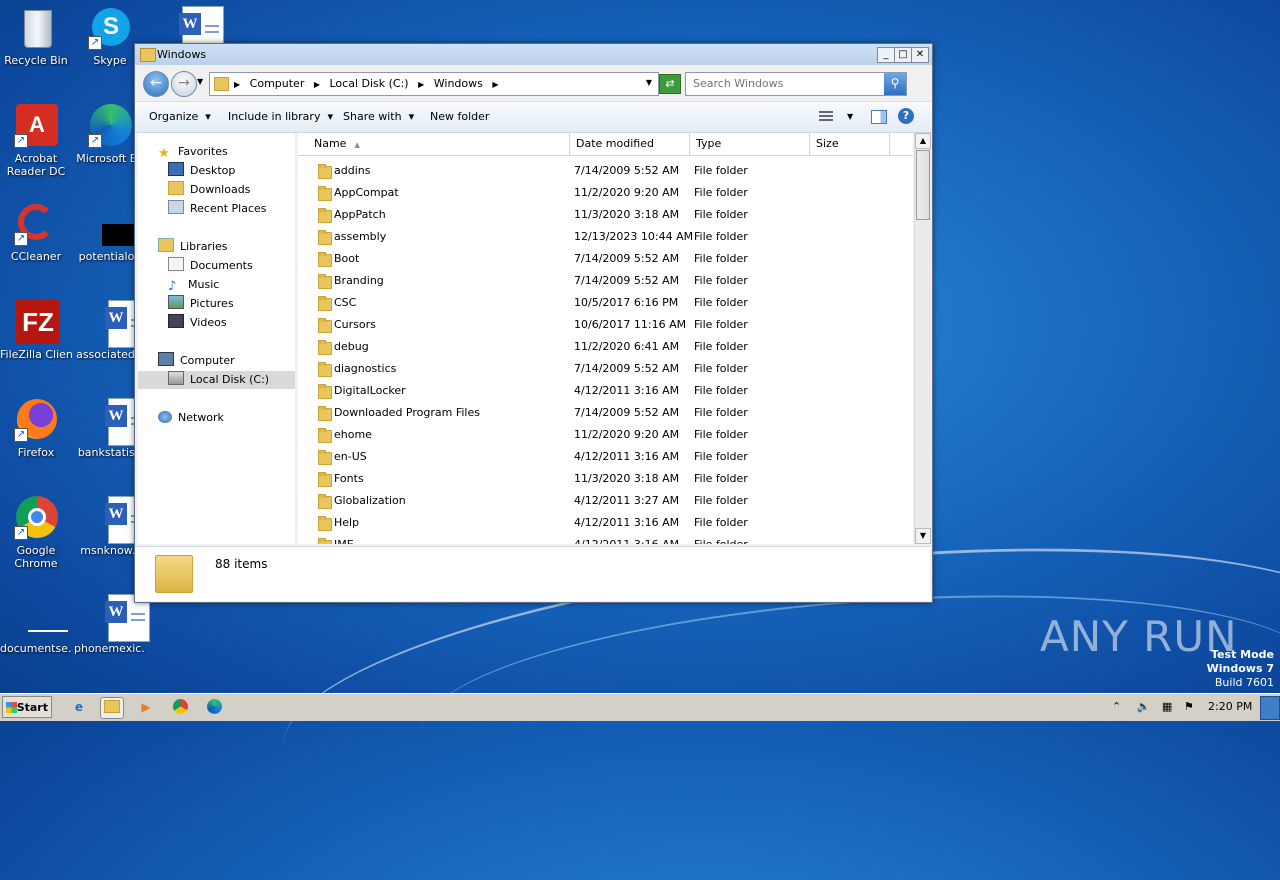  Describe the element at coordinates (36, 141) in the screenshot. I see `desktop-icon-acrobat: A ↗ Acrobat Reader DC` at that location.